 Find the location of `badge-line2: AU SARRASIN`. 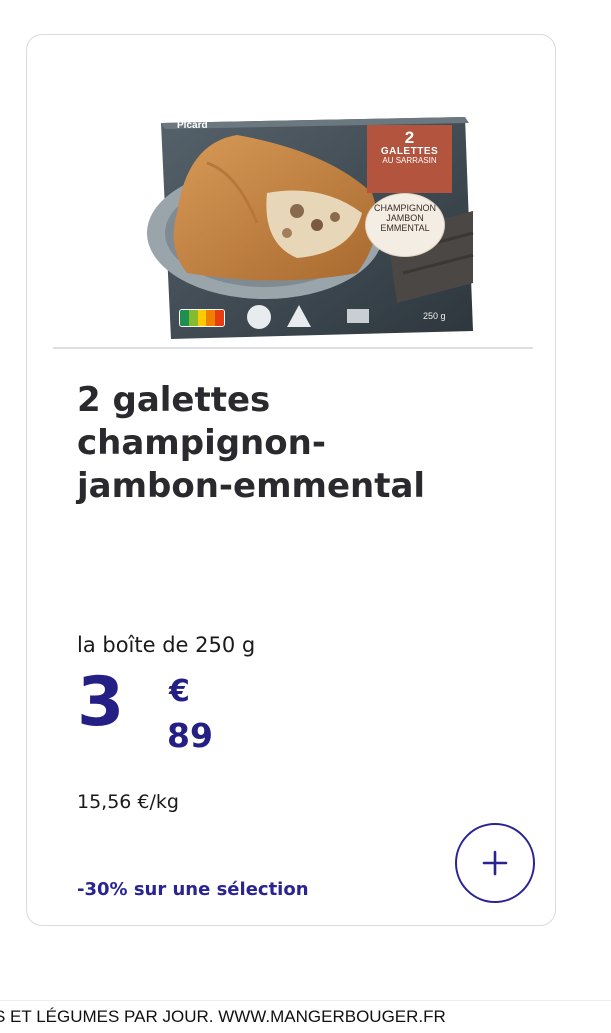

badge-line2: AU SARRASIN is located at coordinates (409, 161).